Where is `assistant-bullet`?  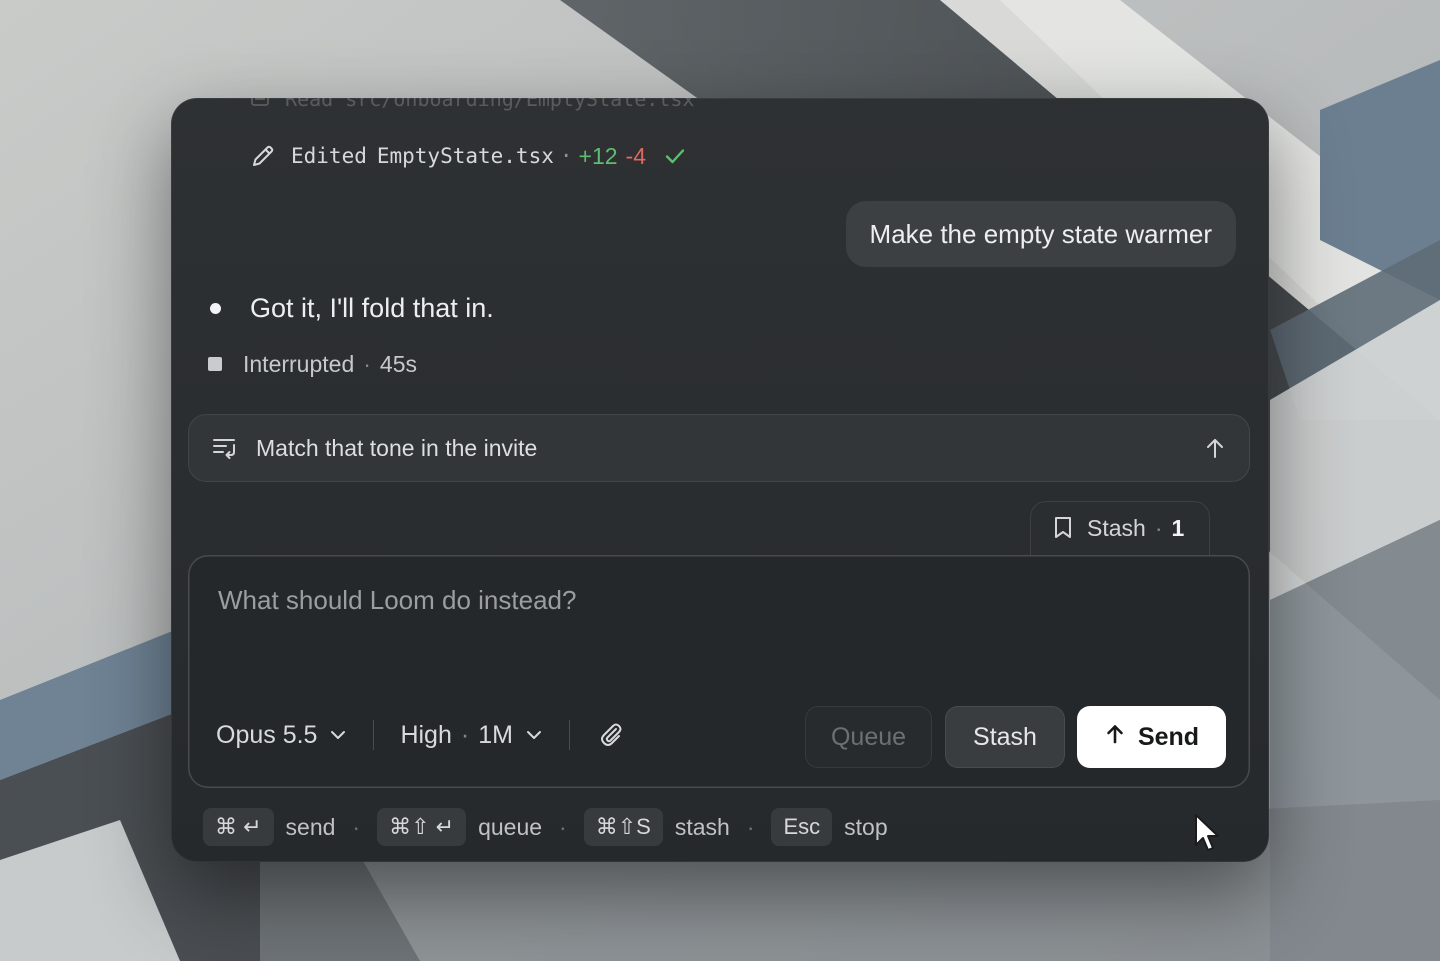 assistant-bullet is located at coordinates (215, 308).